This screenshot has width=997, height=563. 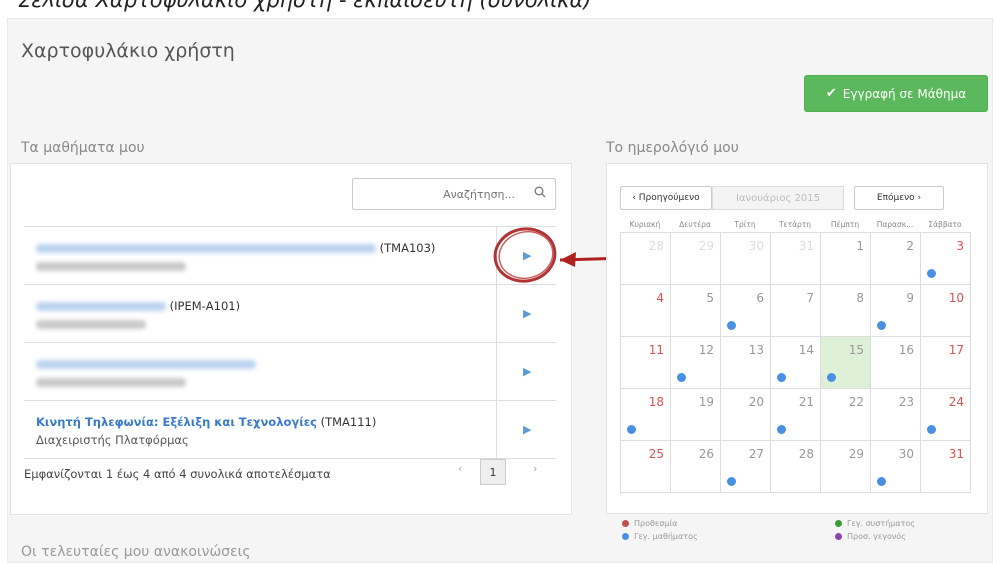 What do you see at coordinates (746, 415) in the screenshot?
I see `calendar-day: 20` at bounding box center [746, 415].